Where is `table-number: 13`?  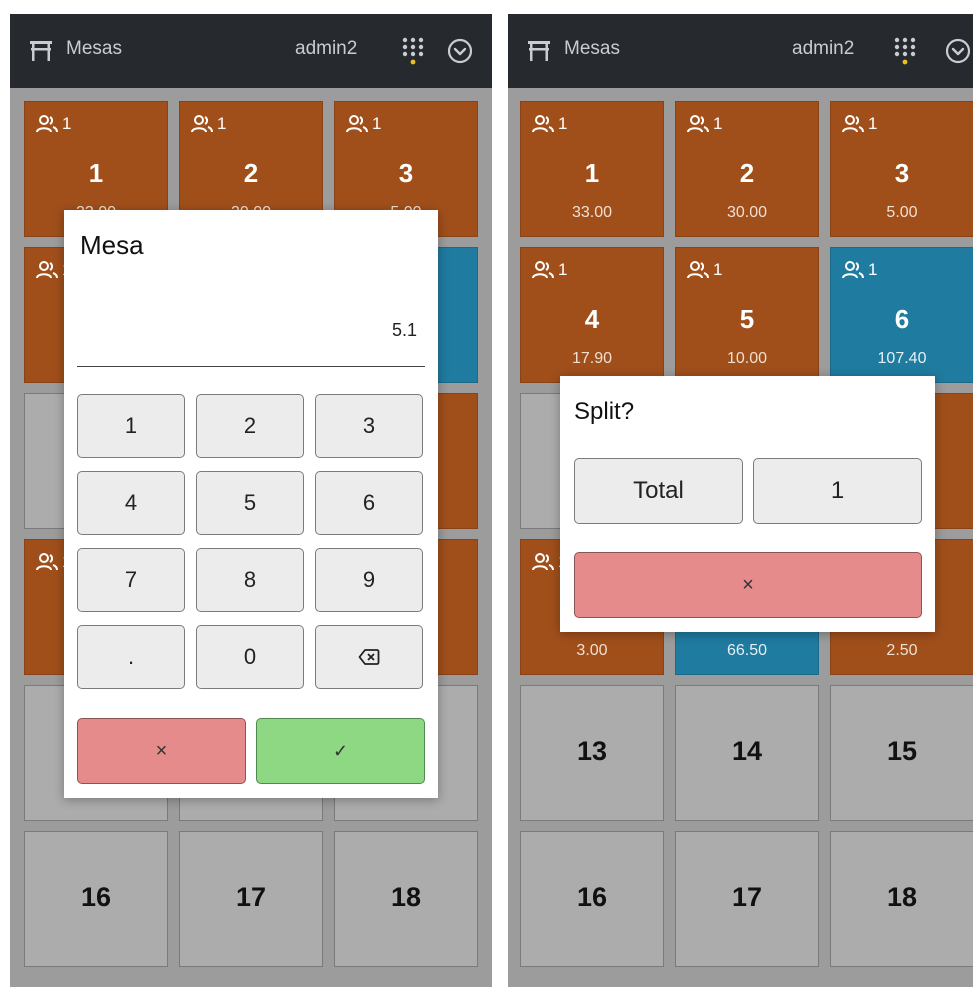
table-number: 13 is located at coordinates (592, 751).